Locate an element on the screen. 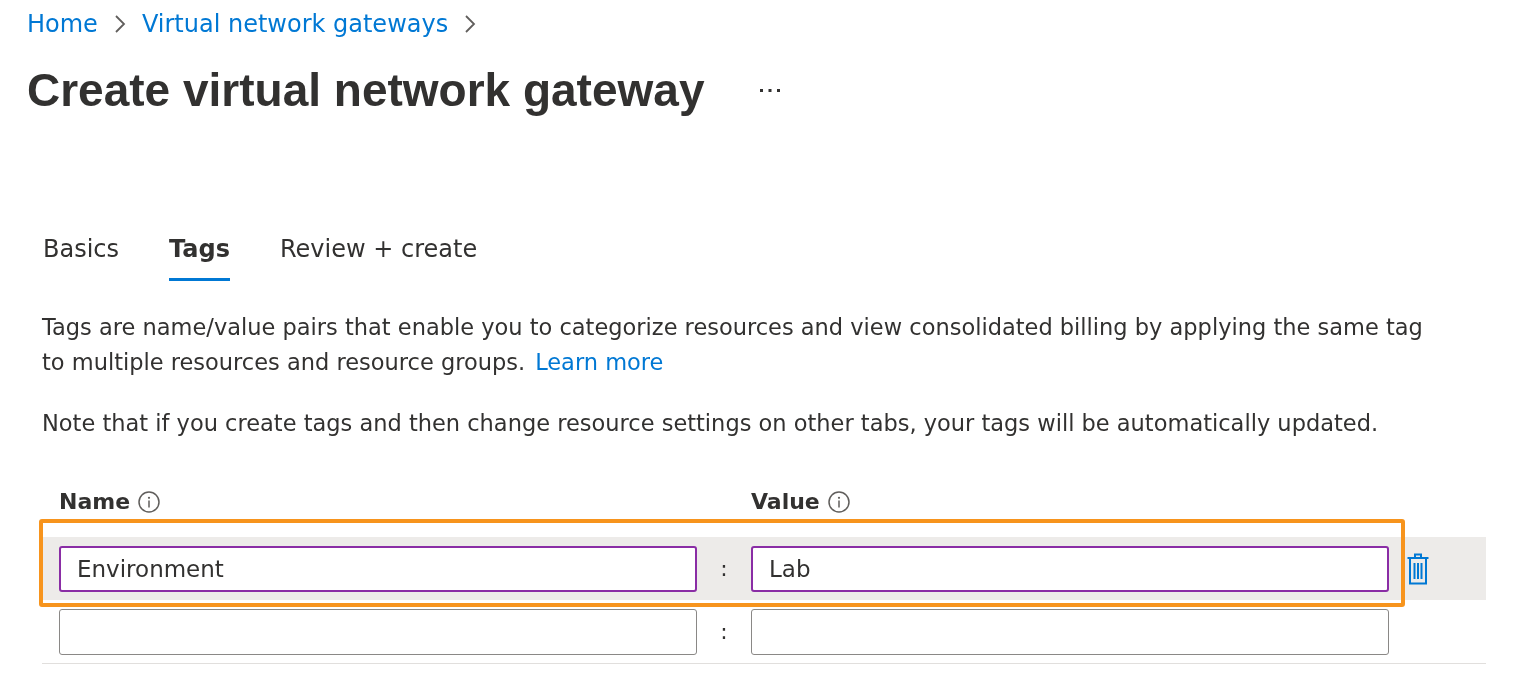 This screenshot has width=1518, height=676. note-text: Note that if you create tags and then change resource settings on other tabs, your tags will be automatically updated. is located at coordinates (711, 423).